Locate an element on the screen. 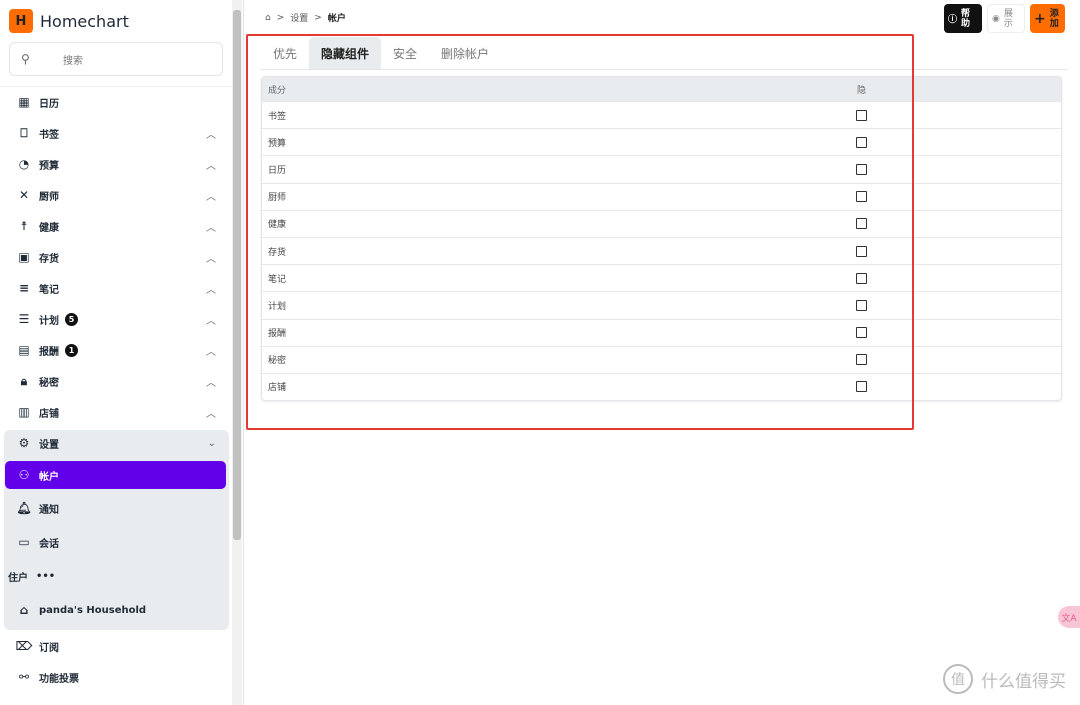 Image resolution: width=1080 pixels, height=705 pixels. app-logo: H Homechart is located at coordinates (69, 21).